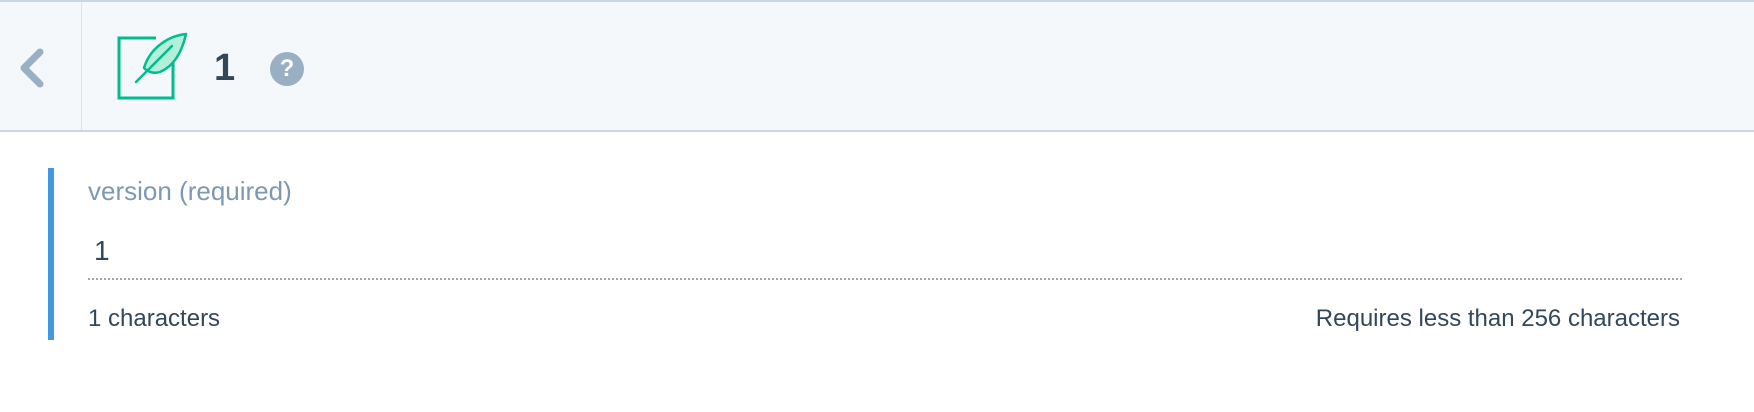  Describe the element at coordinates (287, 69) in the screenshot. I see `question-icon: ?` at that location.